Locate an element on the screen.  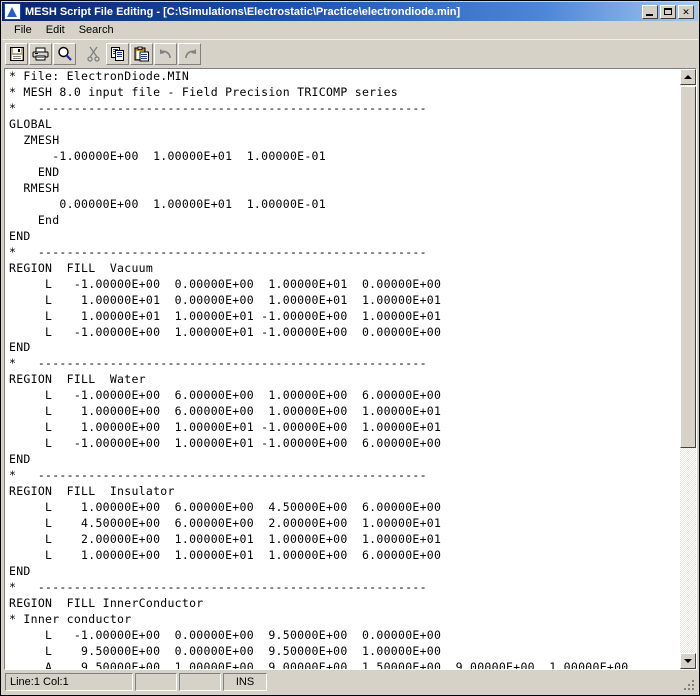
redo-button is located at coordinates (189, 53).